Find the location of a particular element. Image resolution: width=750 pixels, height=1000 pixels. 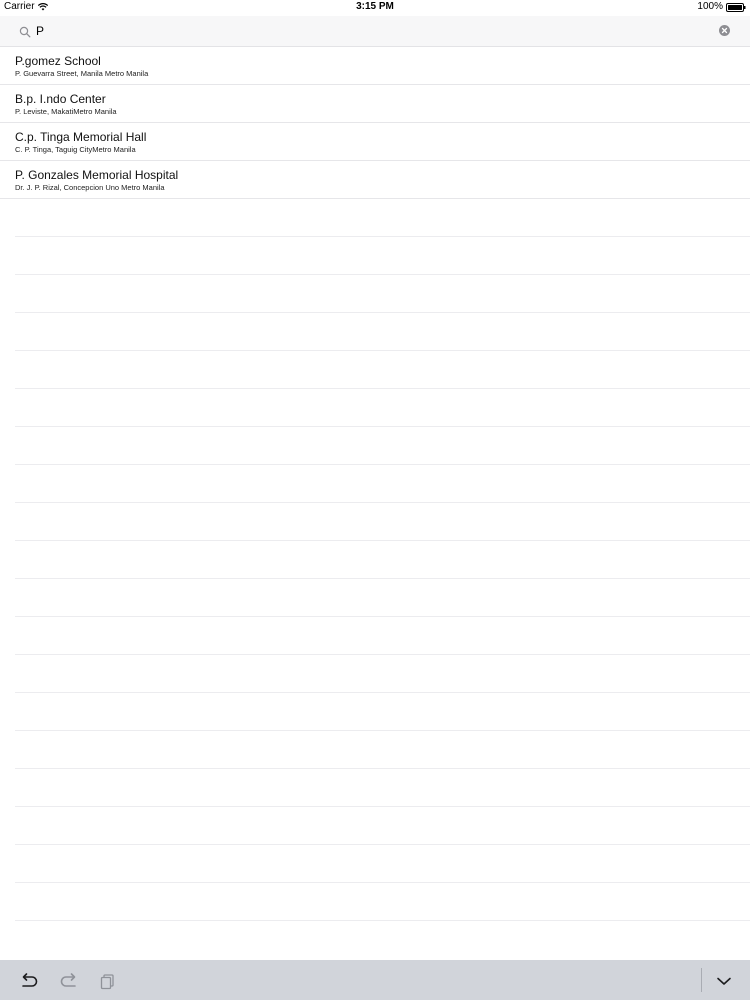

undo-icon is located at coordinates (29, 981).